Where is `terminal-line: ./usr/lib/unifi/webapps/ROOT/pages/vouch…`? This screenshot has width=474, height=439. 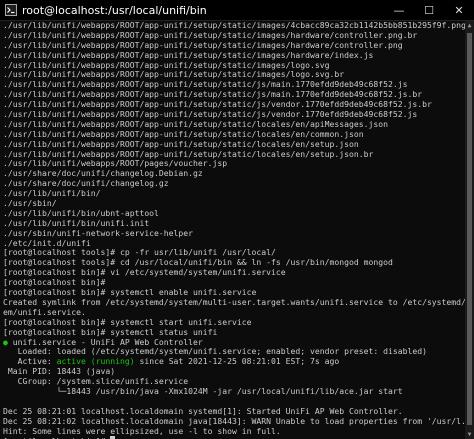 terminal-line: ./usr/lib/unifi/webapps/ROOT/pages/vouch… is located at coordinates (115, 164).